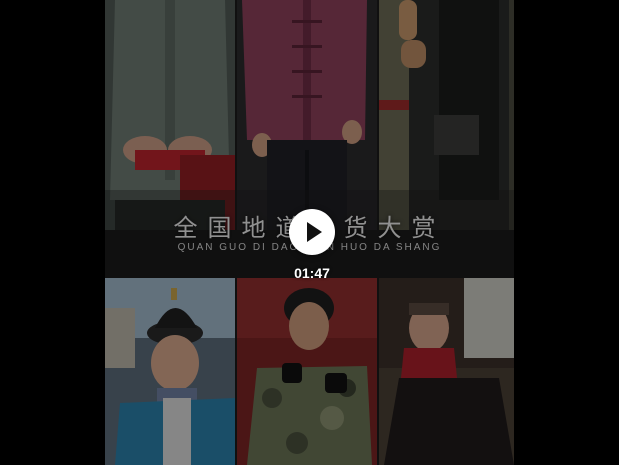 The height and width of the screenshot is (465, 619). I want to click on play-icon, so click(314, 232).